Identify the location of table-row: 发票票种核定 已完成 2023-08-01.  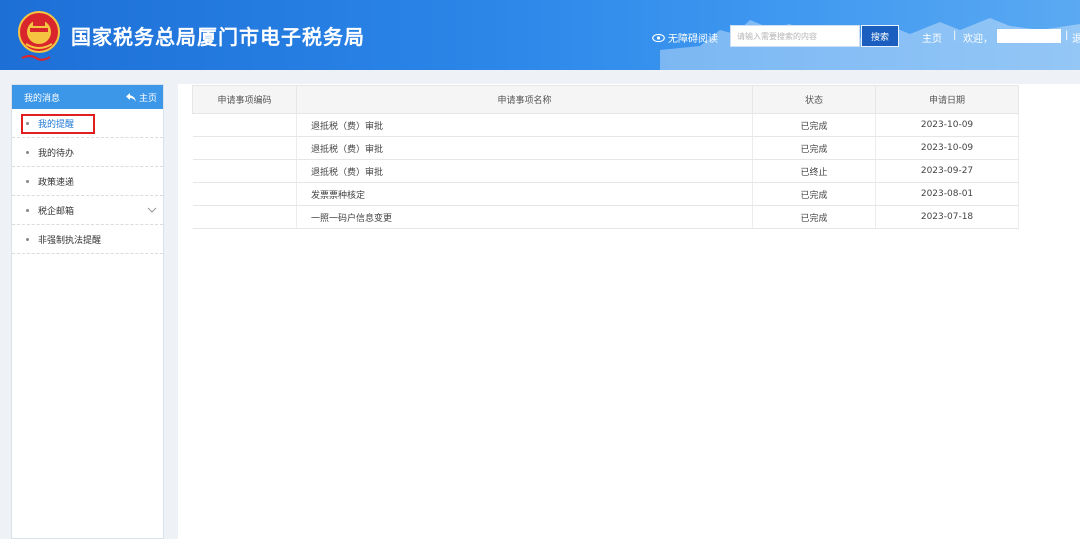
(605, 194).